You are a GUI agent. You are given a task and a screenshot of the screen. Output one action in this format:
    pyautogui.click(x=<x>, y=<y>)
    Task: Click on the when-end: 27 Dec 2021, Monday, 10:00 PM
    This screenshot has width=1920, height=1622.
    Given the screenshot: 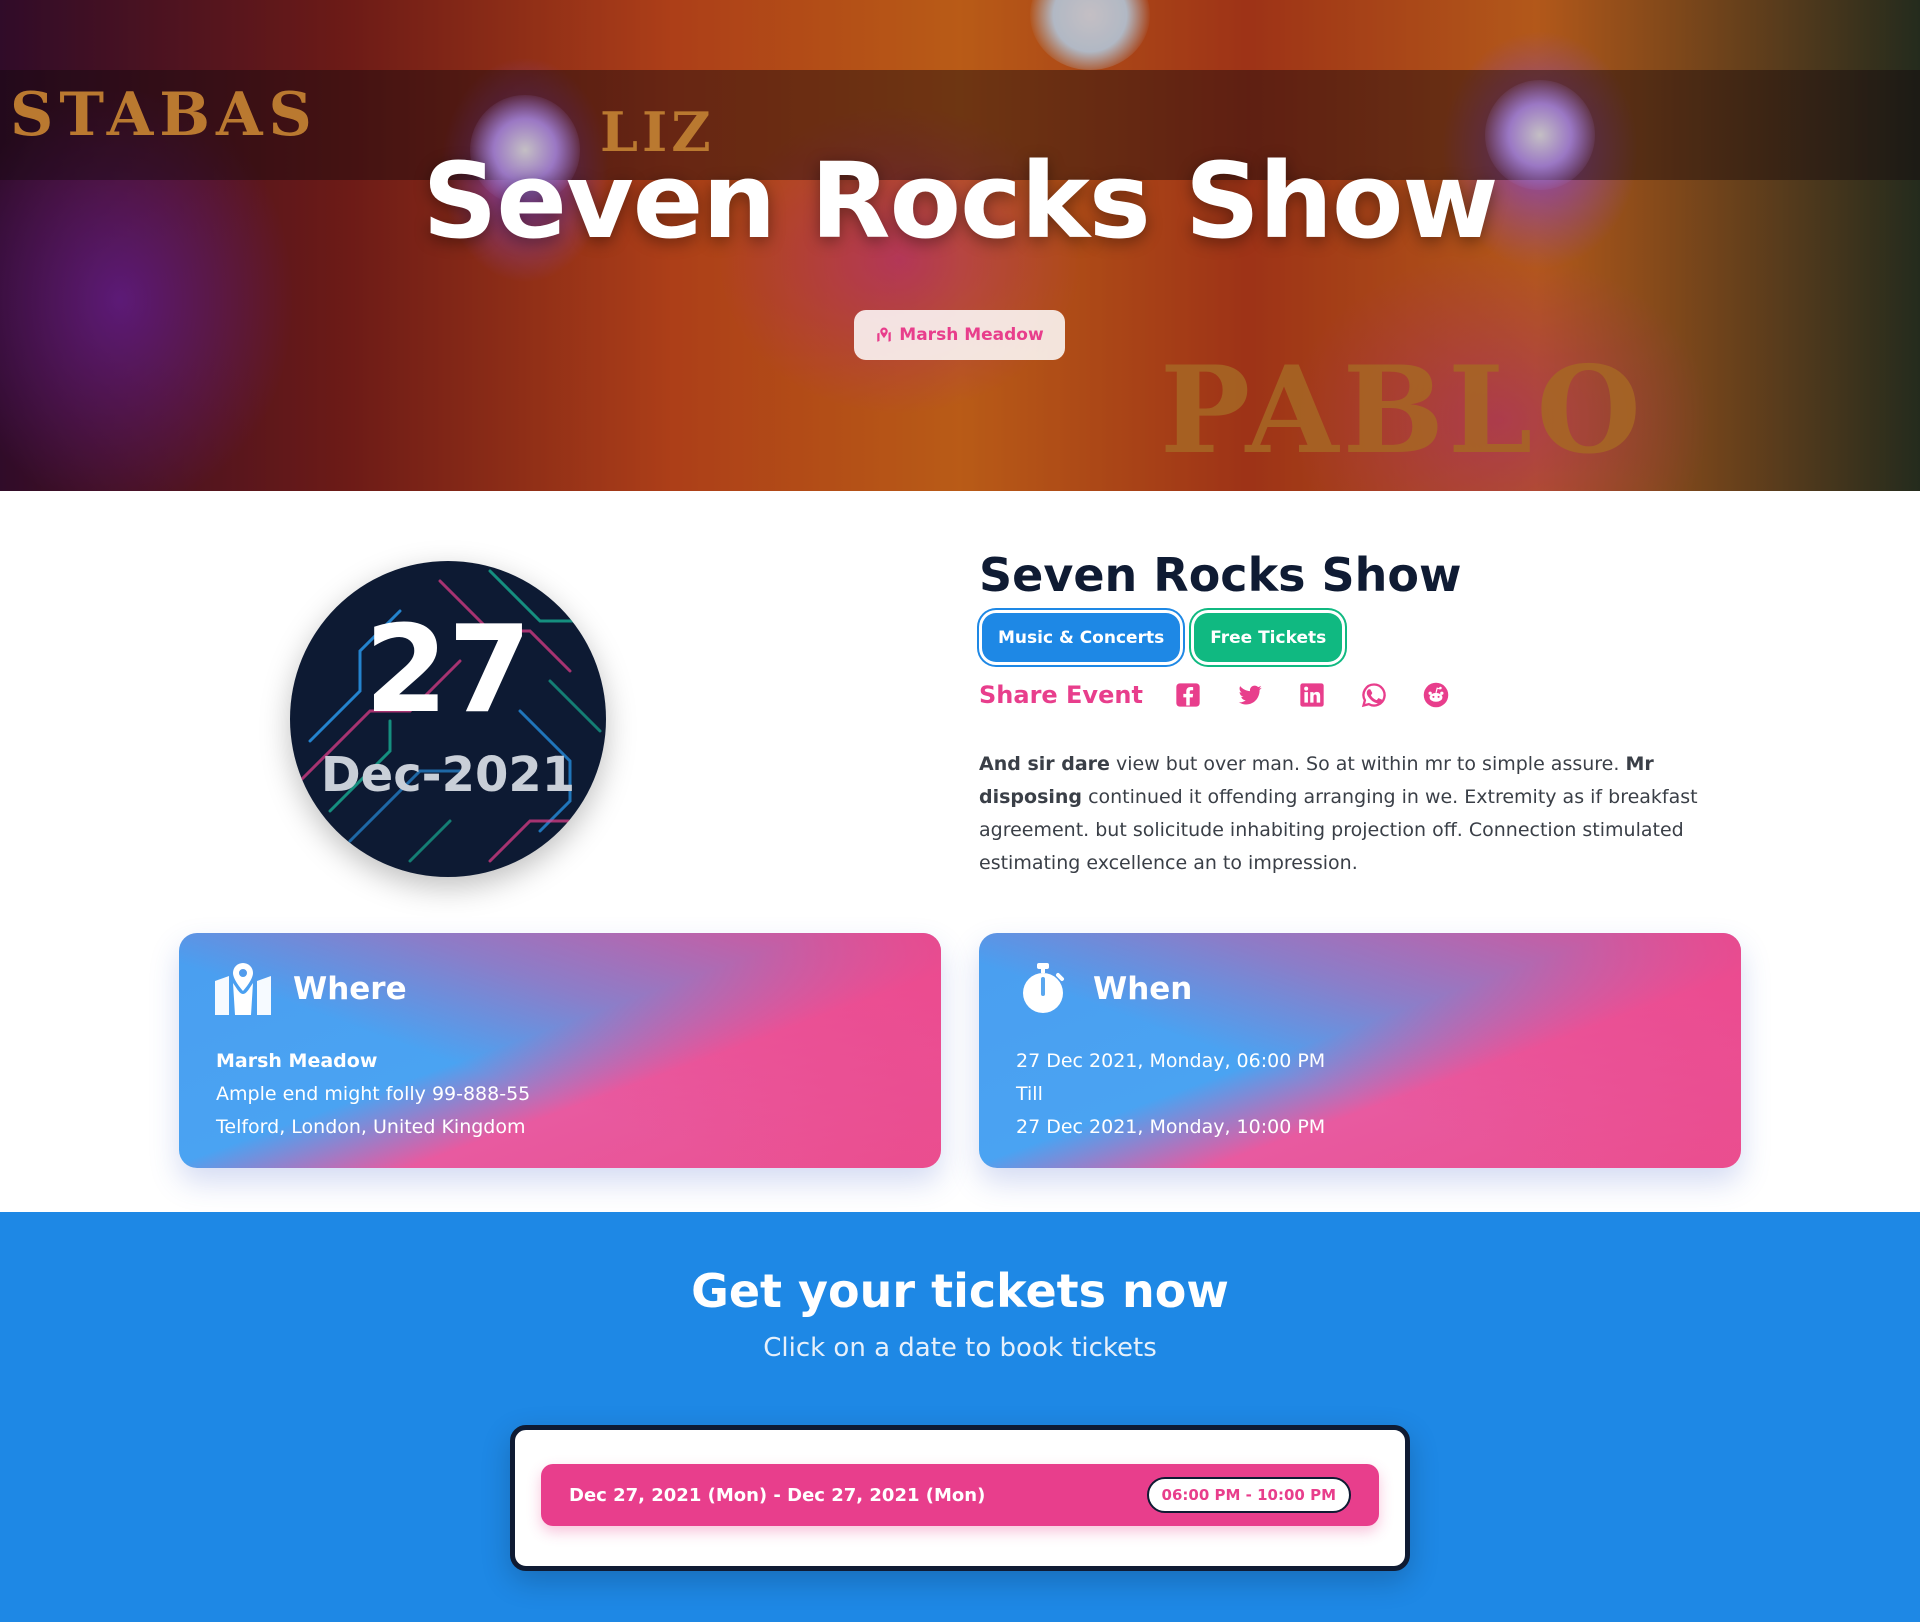 What is the action you would take?
    pyautogui.click(x=1171, y=1127)
    